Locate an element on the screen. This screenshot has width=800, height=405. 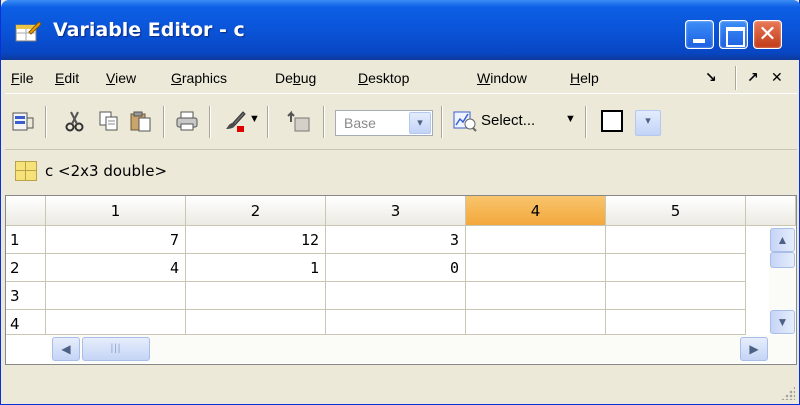
table-cell: 0 is located at coordinates (396, 268).